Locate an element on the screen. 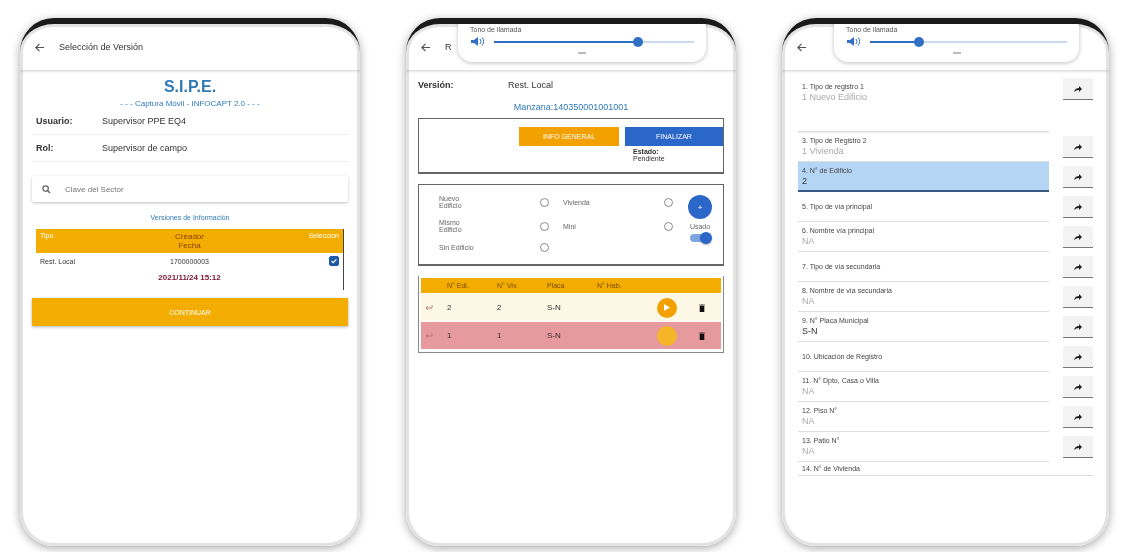 This screenshot has width=1121, height=552. info-value: Supervisor PPE EQ4 is located at coordinates (144, 121).